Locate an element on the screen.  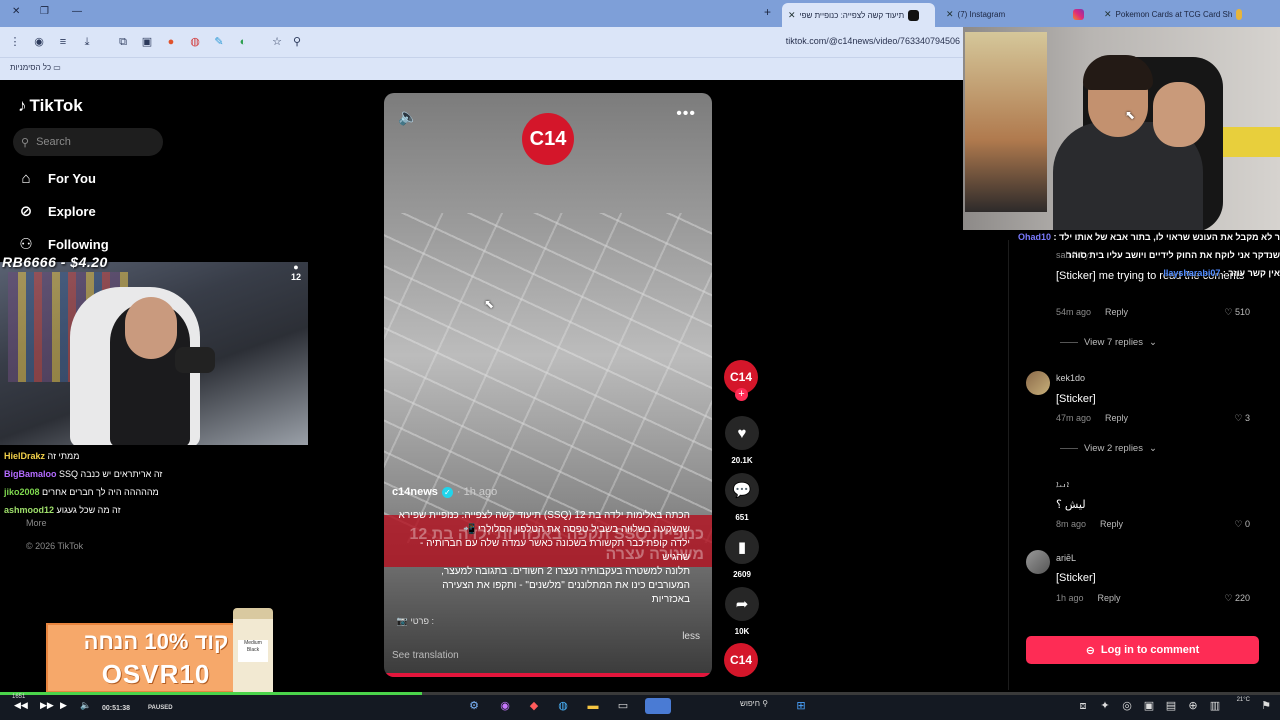
taskbar-search: חיפוש ⚲ is located at coordinates (754, 703).